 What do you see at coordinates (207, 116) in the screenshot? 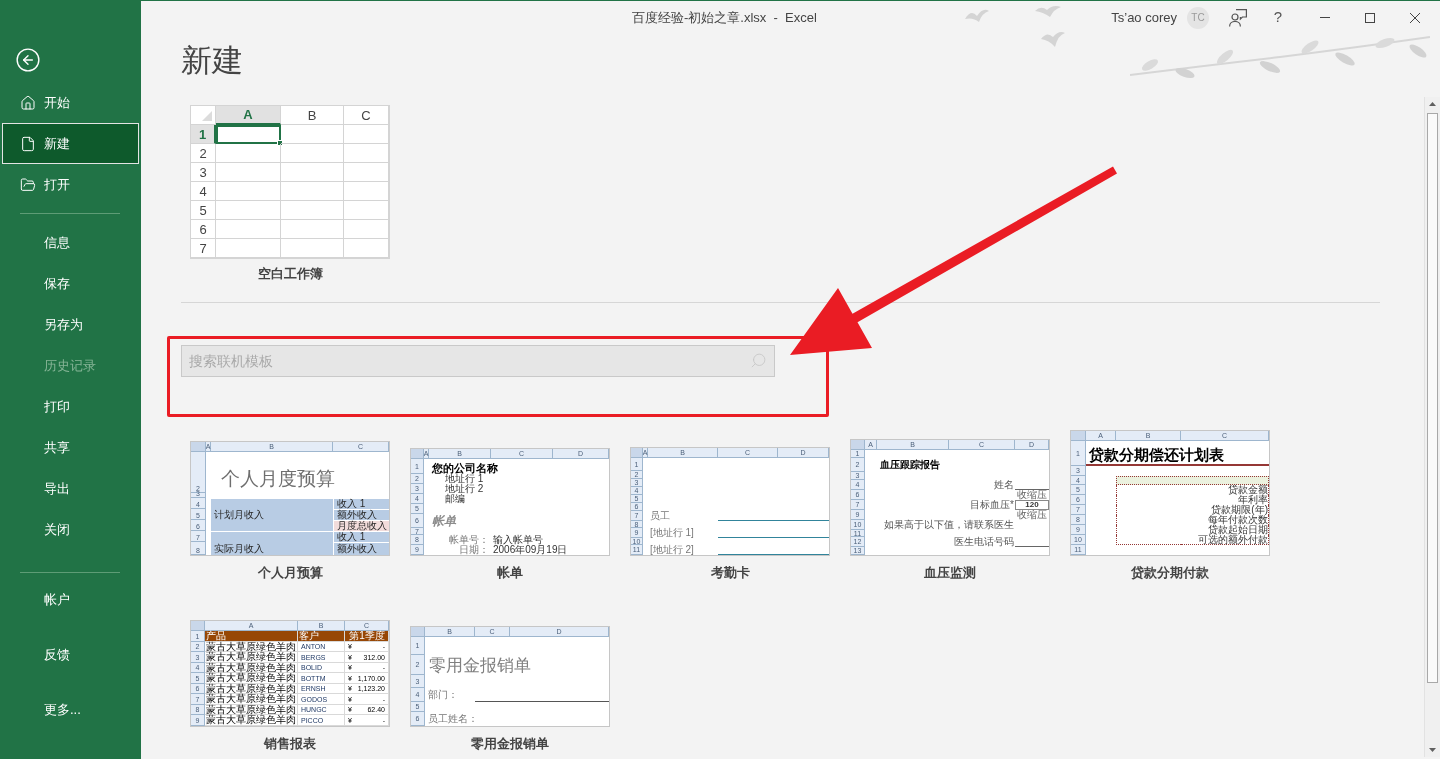
I see `corner-triangle-icon` at bounding box center [207, 116].